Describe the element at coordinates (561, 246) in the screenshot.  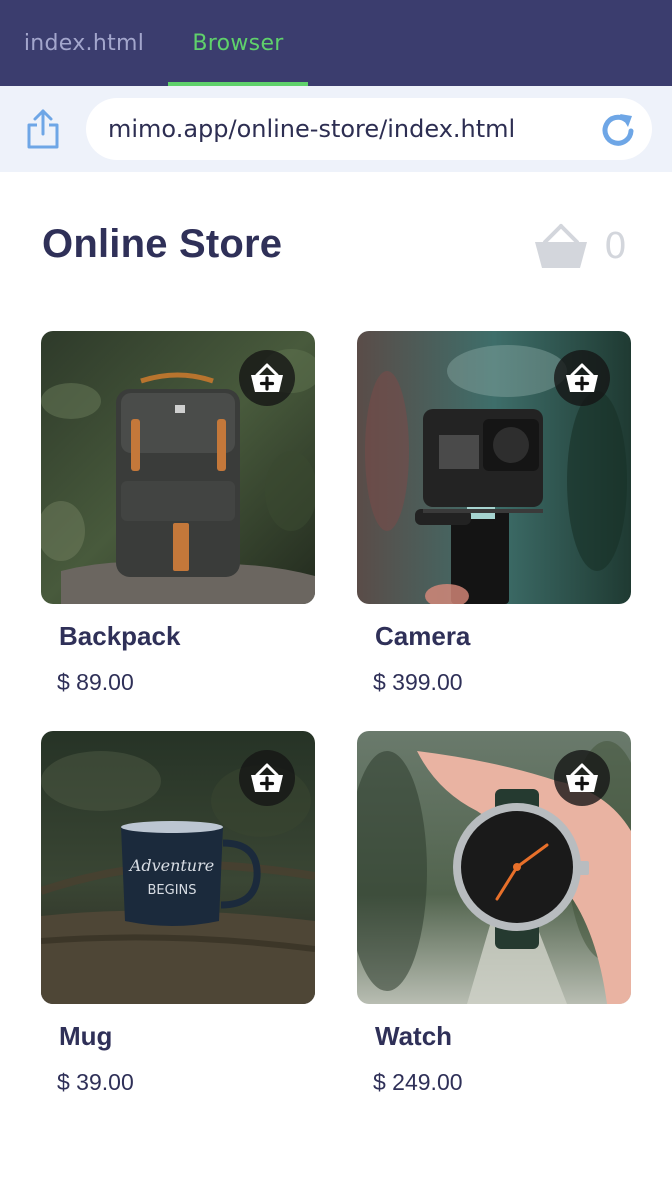
I see `basket-icon` at that location.